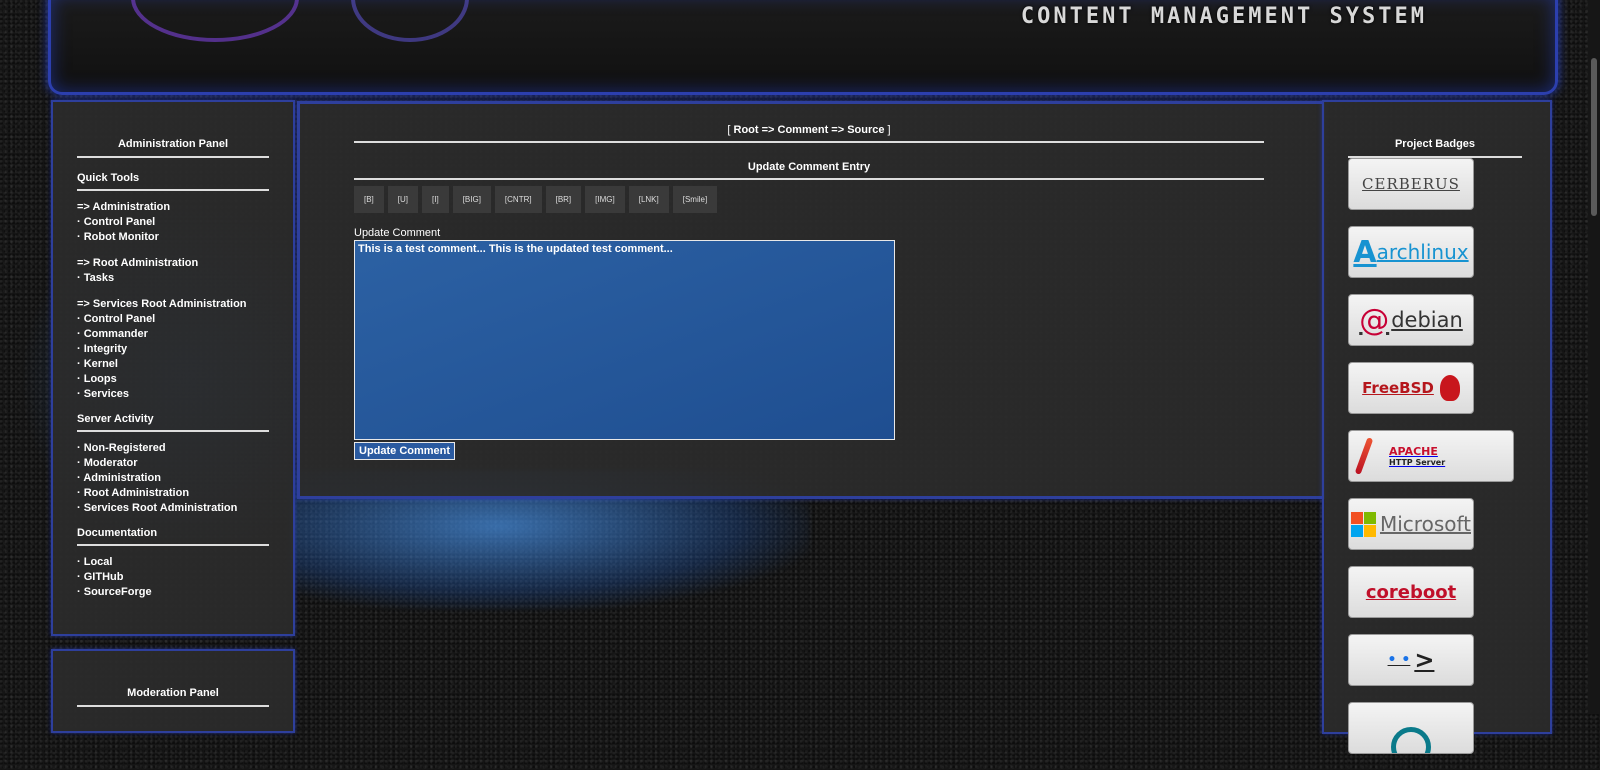  I want to click on smile-button: [Smile], so click(695, 199).